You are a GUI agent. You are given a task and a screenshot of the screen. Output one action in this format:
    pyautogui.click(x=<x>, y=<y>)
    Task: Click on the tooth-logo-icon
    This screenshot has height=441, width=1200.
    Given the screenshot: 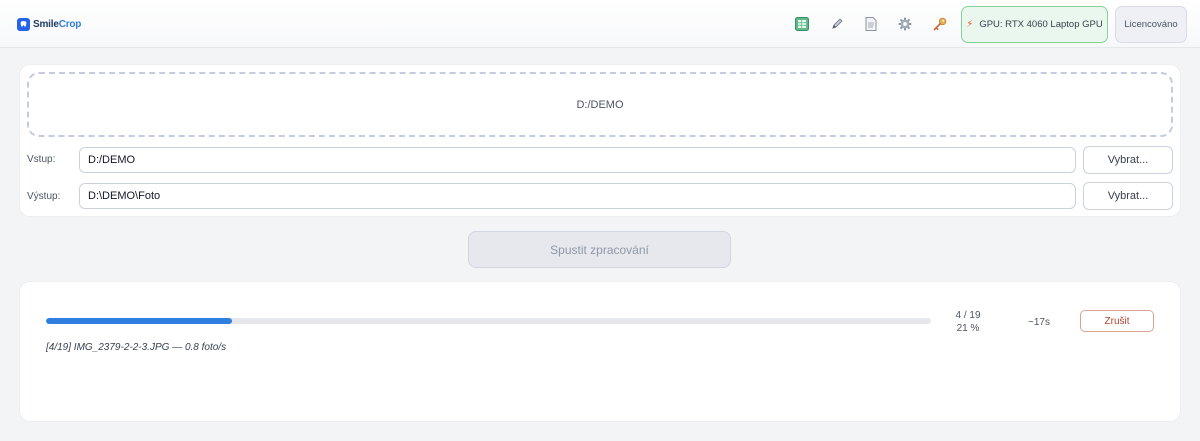 What is the action you would take?
    pyautogui.click(x=23, y=24)
    